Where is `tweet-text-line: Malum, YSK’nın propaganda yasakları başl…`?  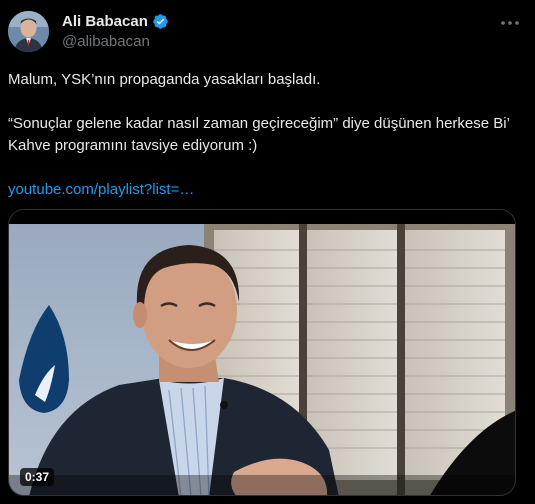
tweet-text-line: Malum, YSK’nın propaganda yasakları başl… is located at coordinates (164, 79).